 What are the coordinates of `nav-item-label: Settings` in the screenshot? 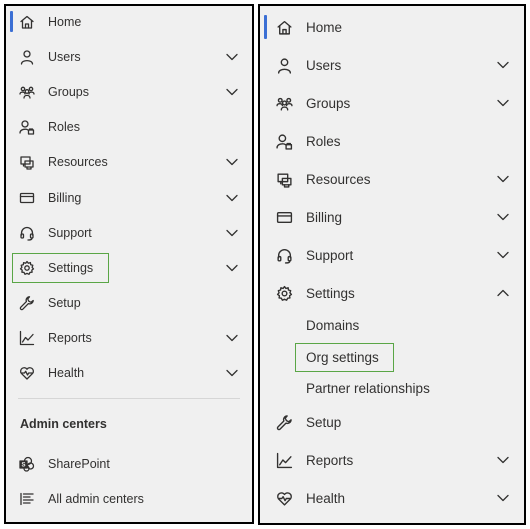 It's located at (330, 293).